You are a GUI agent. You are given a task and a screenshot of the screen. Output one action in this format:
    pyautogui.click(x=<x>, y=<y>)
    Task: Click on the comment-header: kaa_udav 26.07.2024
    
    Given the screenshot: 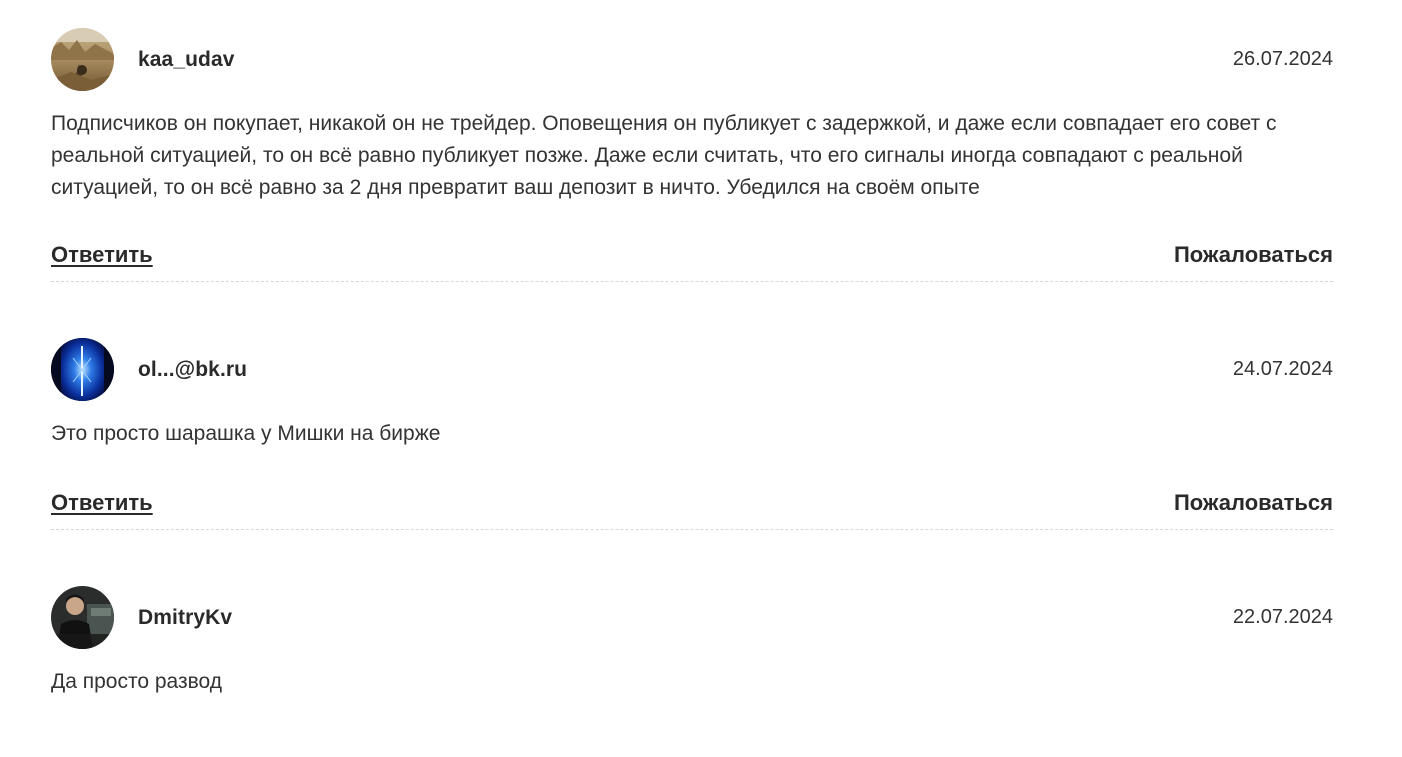 What is the action you would take?
    pyautogui.click(x=692, y=60)
    